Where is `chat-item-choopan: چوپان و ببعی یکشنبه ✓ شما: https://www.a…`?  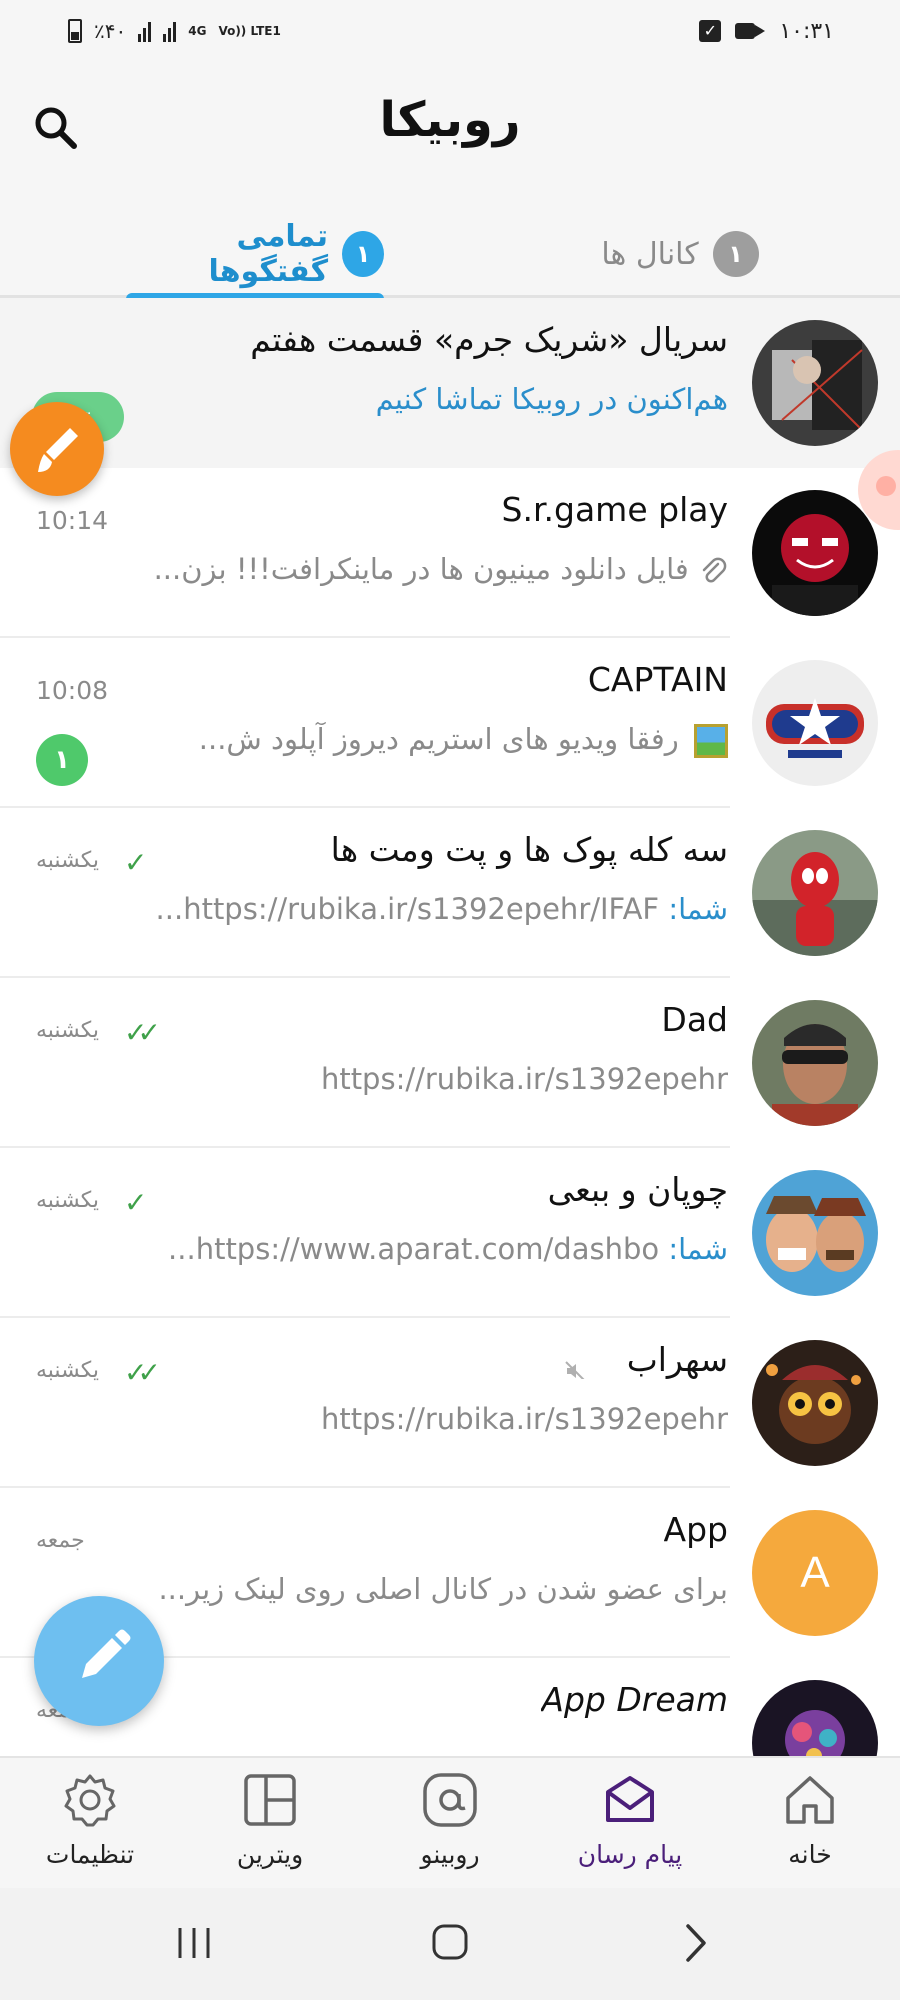 chat-item-choopan: چوپان و ببعی یکشنبه ✓ شما: https://www.a… is located at coordinates (450, 1233).